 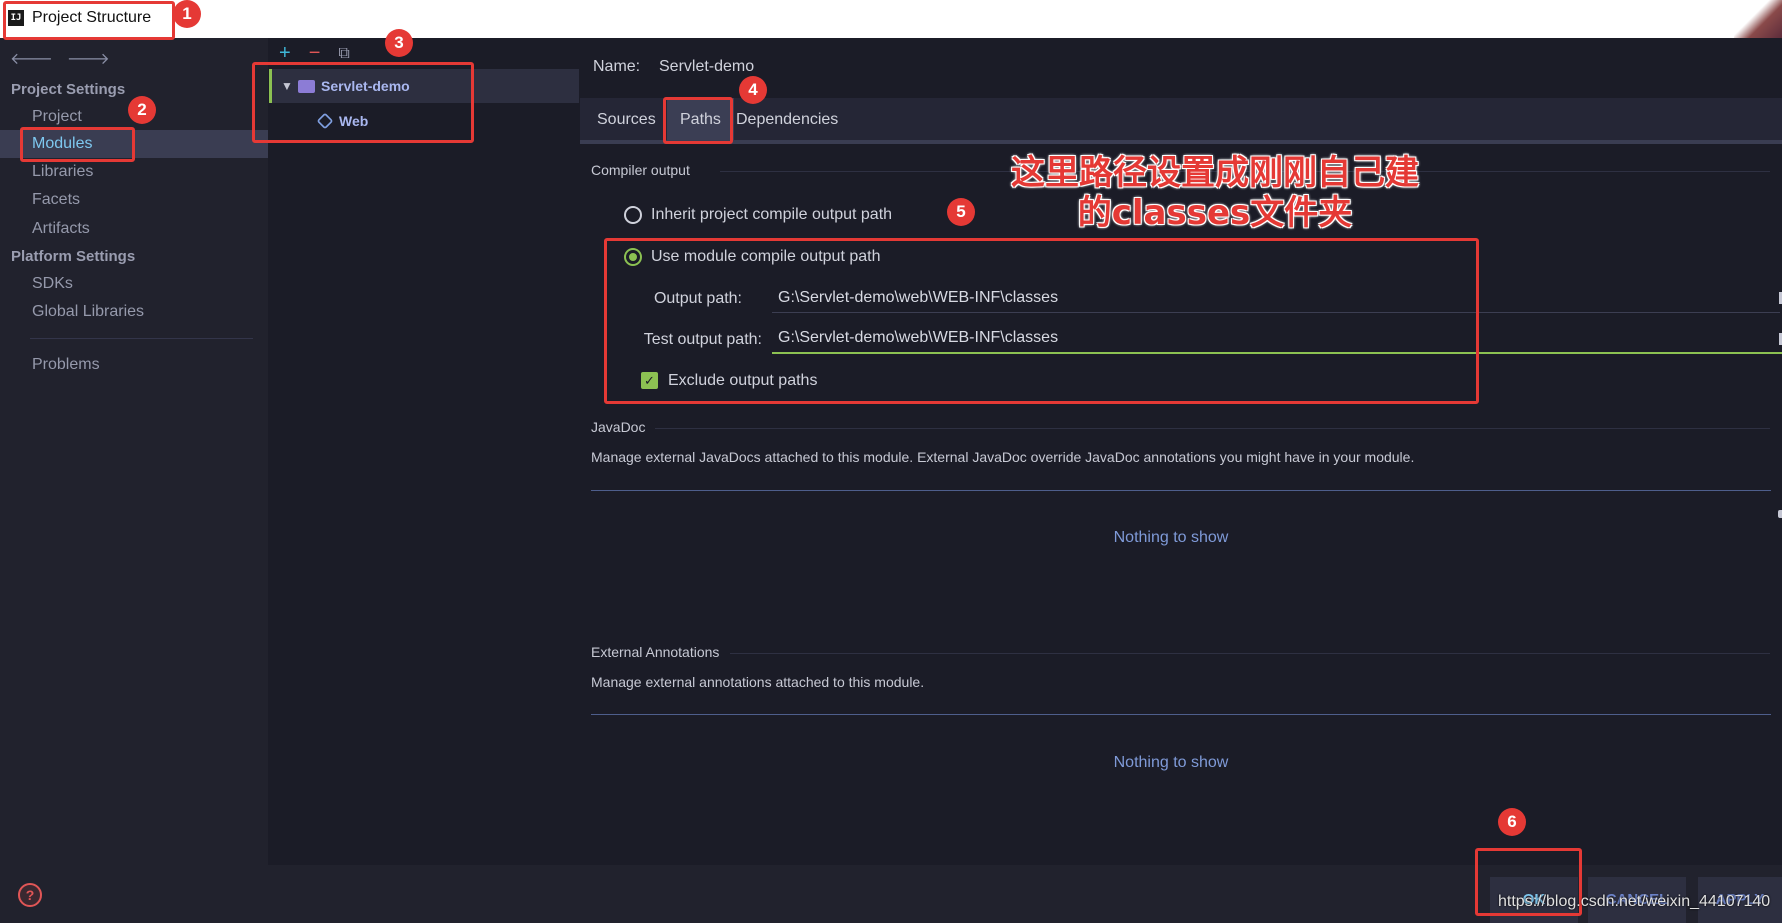 I want to click on test-output-path-label: Test output path:, so click(x=702, y=339).